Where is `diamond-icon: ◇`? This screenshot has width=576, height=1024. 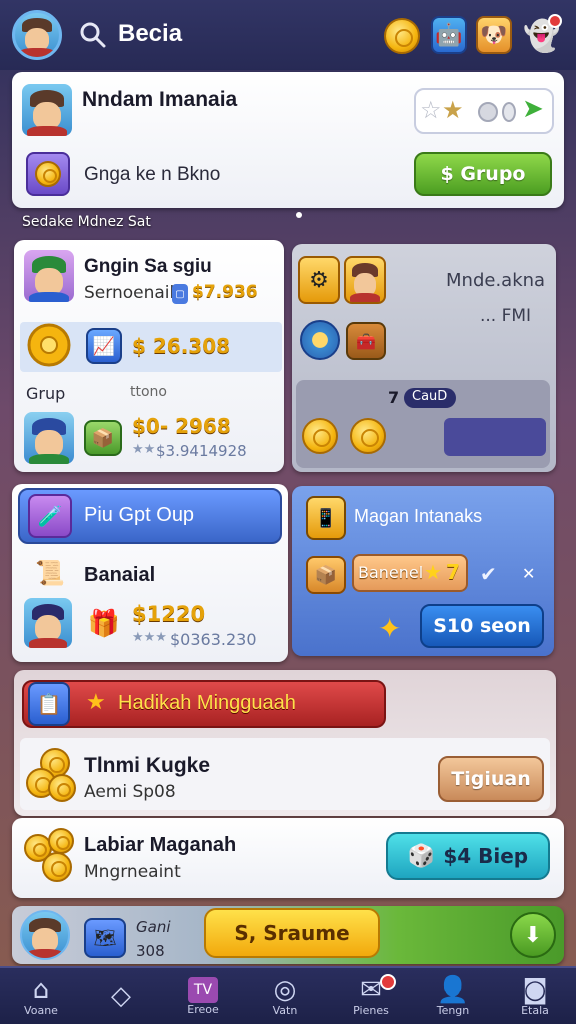 diamond-icon: ◇ is located at coordinates (121, 996).